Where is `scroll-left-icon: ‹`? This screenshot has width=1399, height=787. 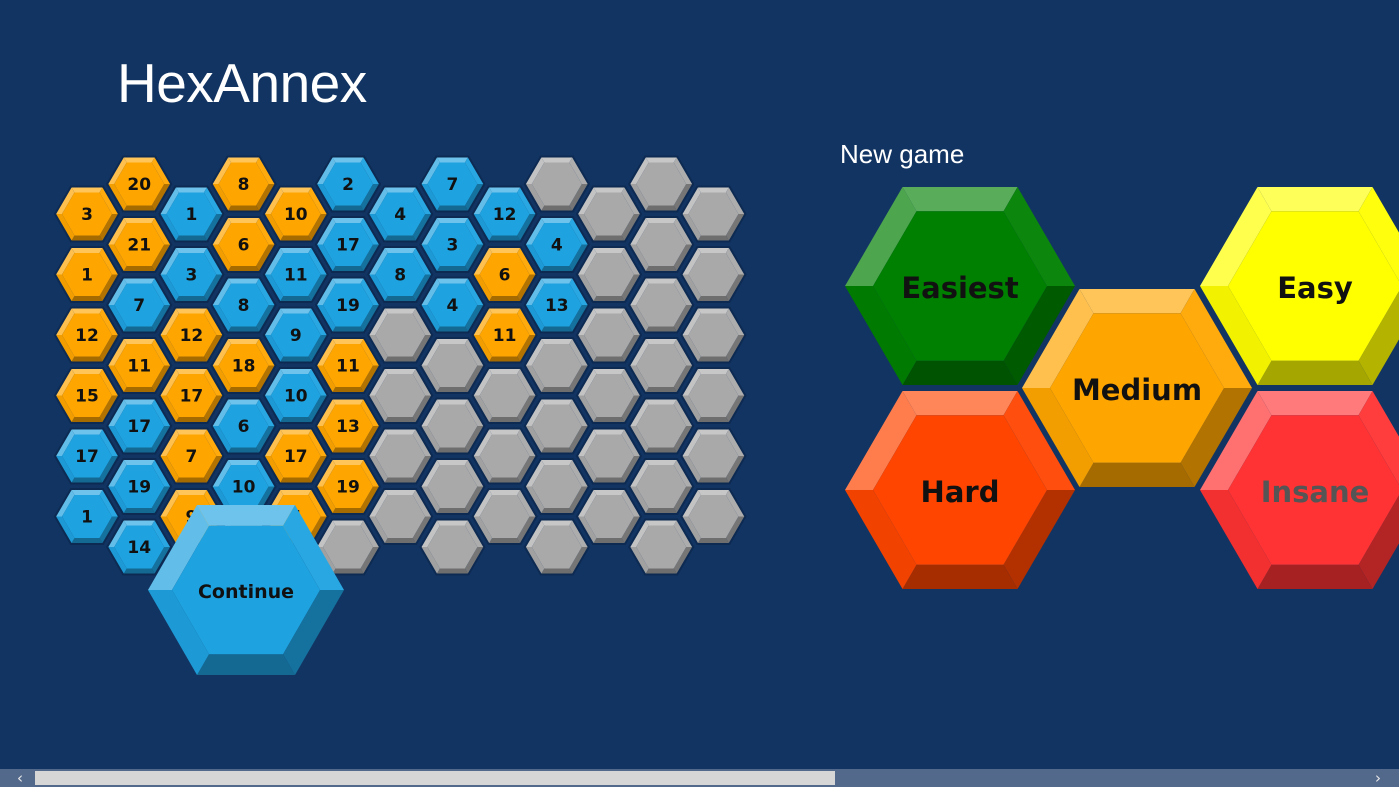 scroll-left-icon: ‹ is located at coordinates (20, 778).